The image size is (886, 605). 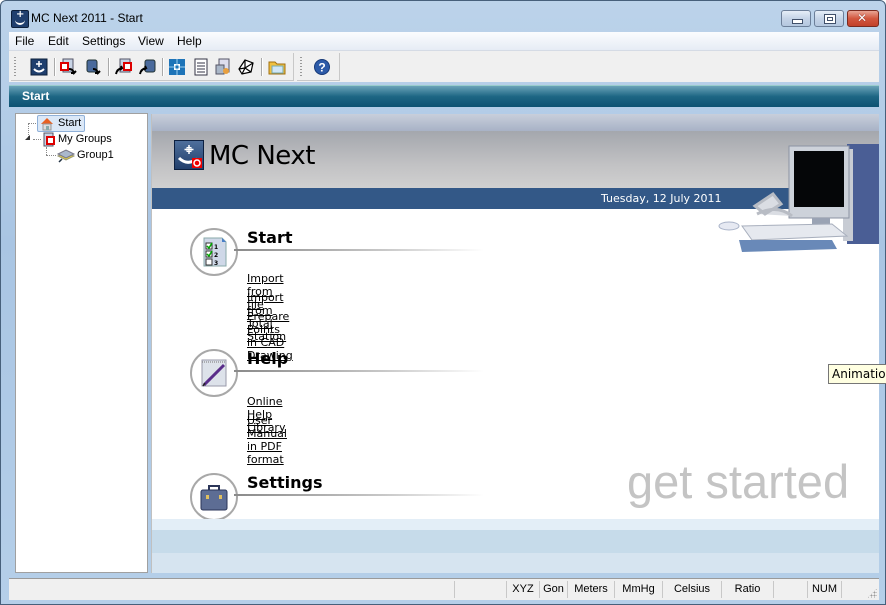 I want to click on status-num-lock: NUM, so click(x=824, y=589).